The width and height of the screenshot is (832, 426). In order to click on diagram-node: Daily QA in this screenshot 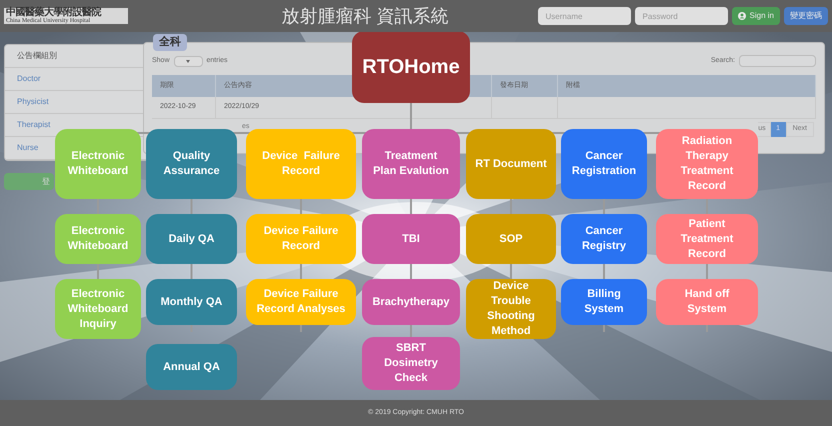, I will do `click(191, 239)`.